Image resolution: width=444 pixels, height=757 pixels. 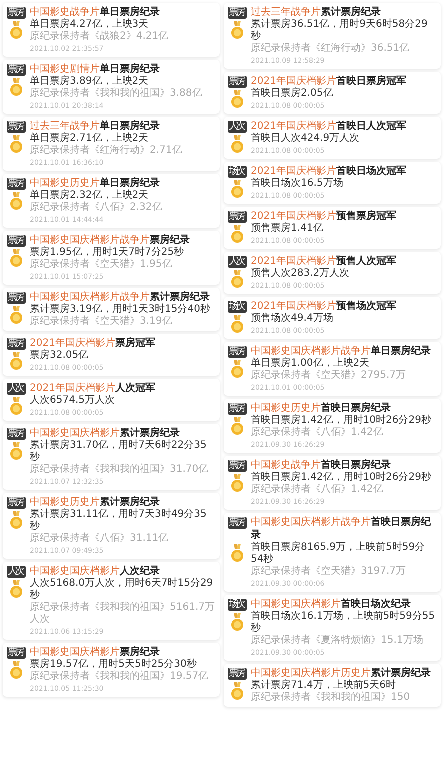 What do you see at coordinates (122, 590) in the screenshot?
I see `record-value: 人次5168.0万人次，用时6天7时15分29秒` at bounding box center [122, 590].